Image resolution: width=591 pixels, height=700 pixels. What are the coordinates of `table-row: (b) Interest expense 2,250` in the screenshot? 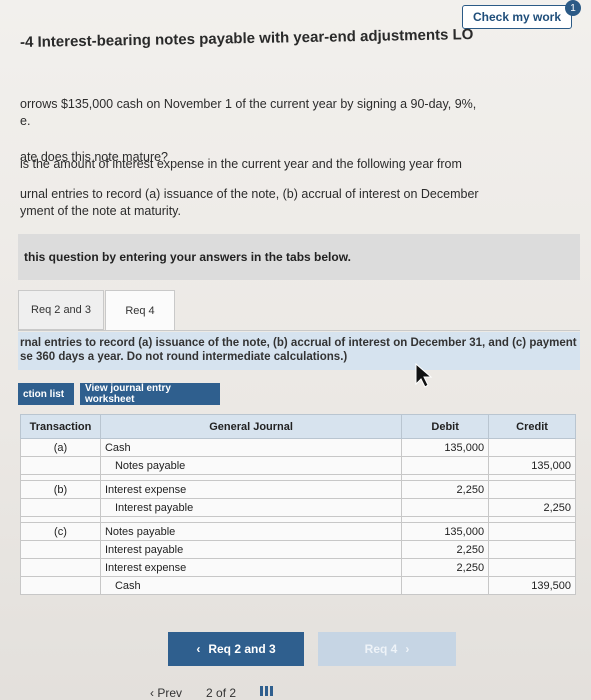 It's located at (298, 489).